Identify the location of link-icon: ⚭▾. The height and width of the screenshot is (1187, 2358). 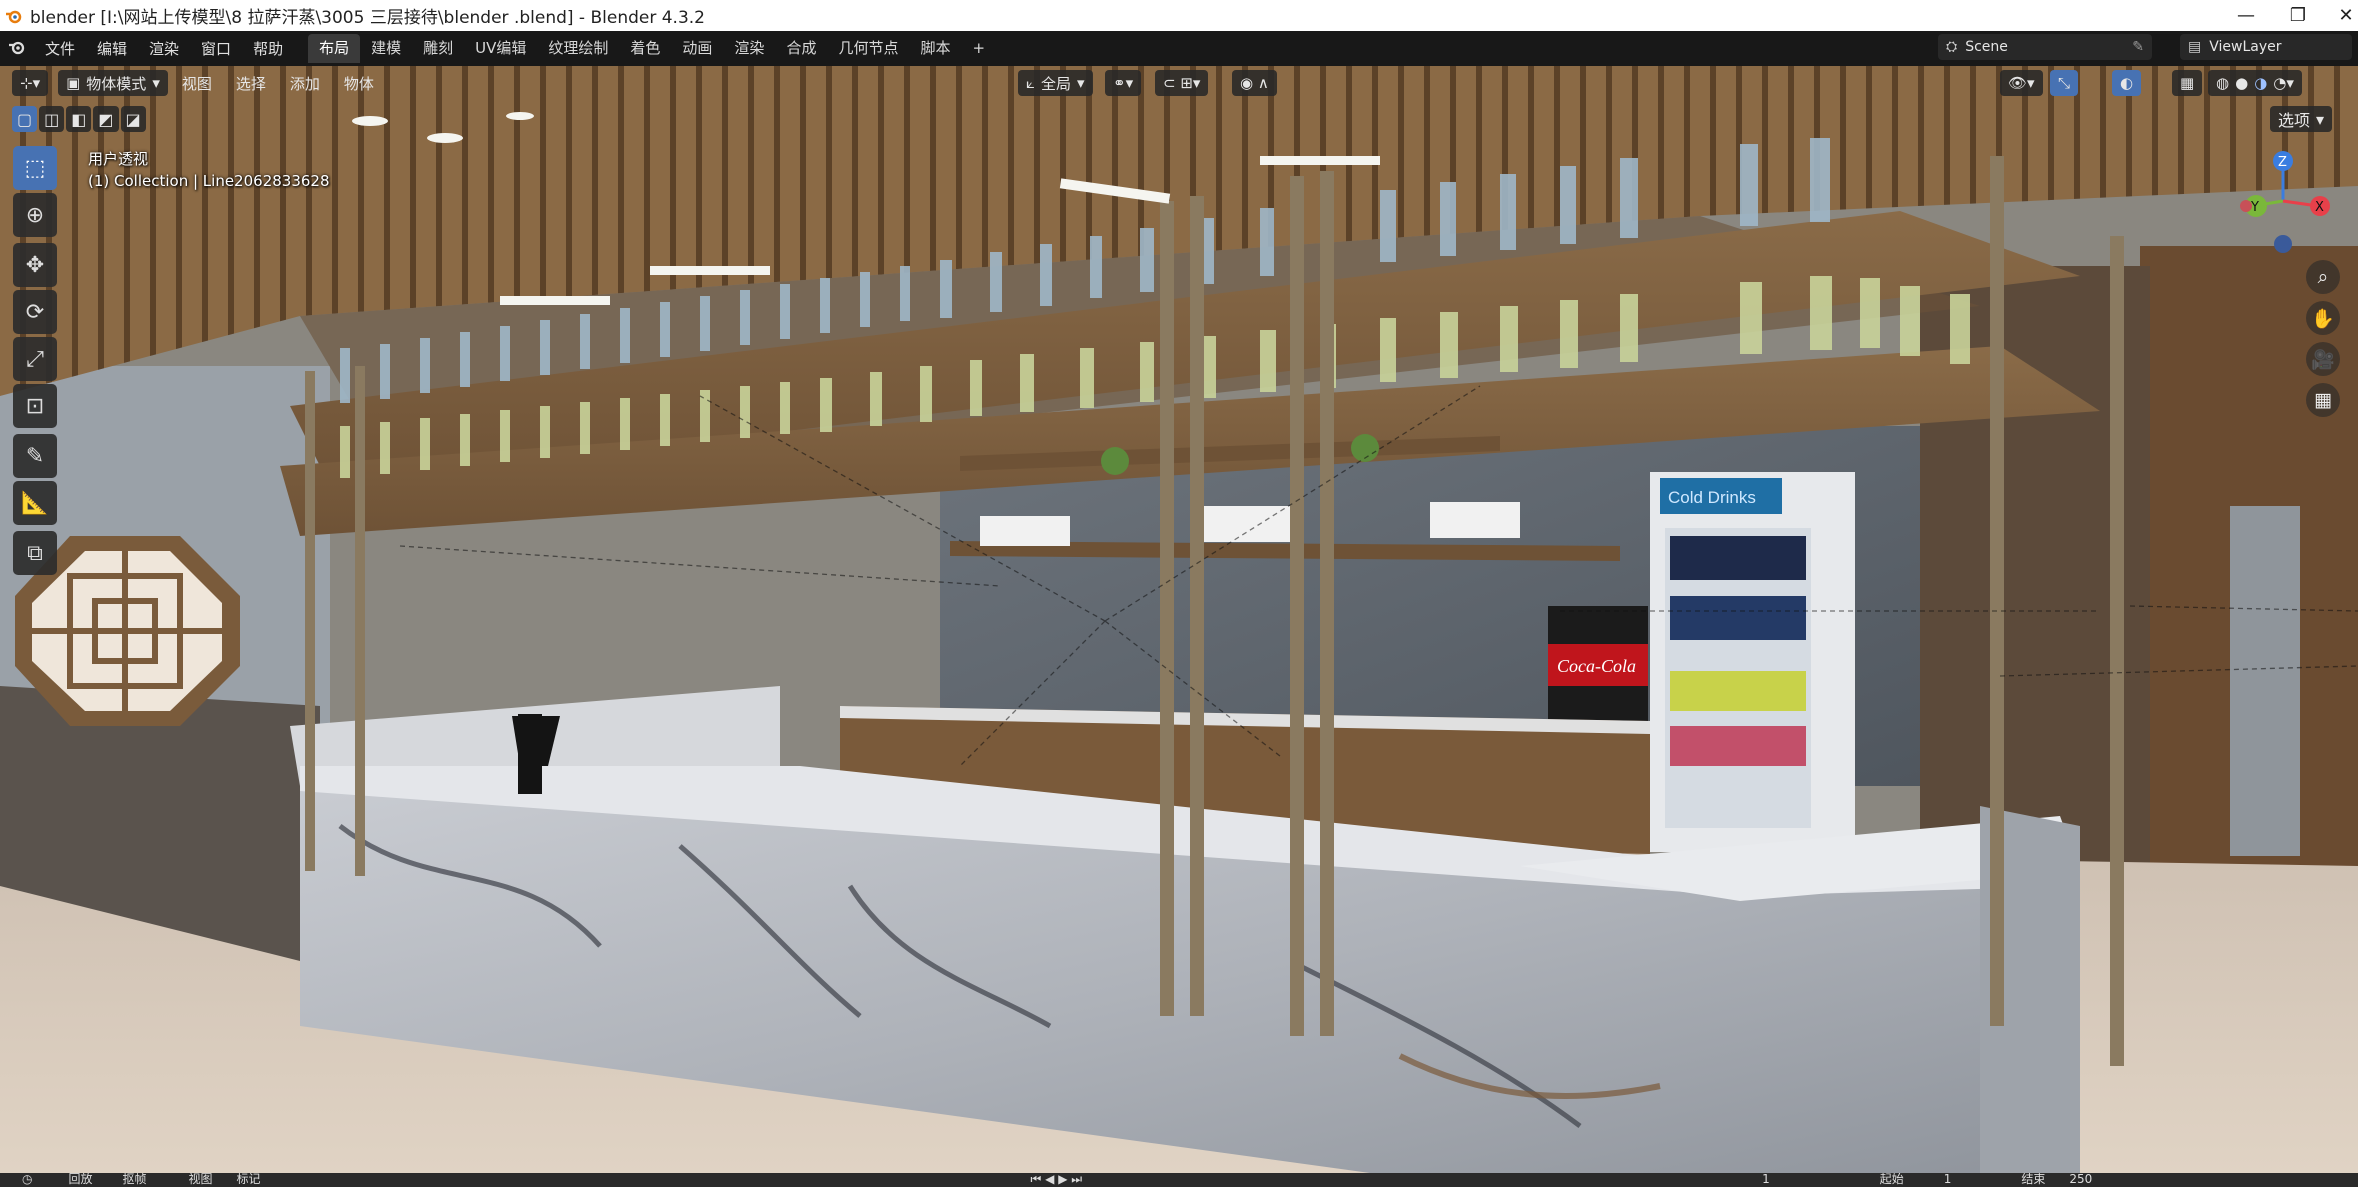
(1123, 83).